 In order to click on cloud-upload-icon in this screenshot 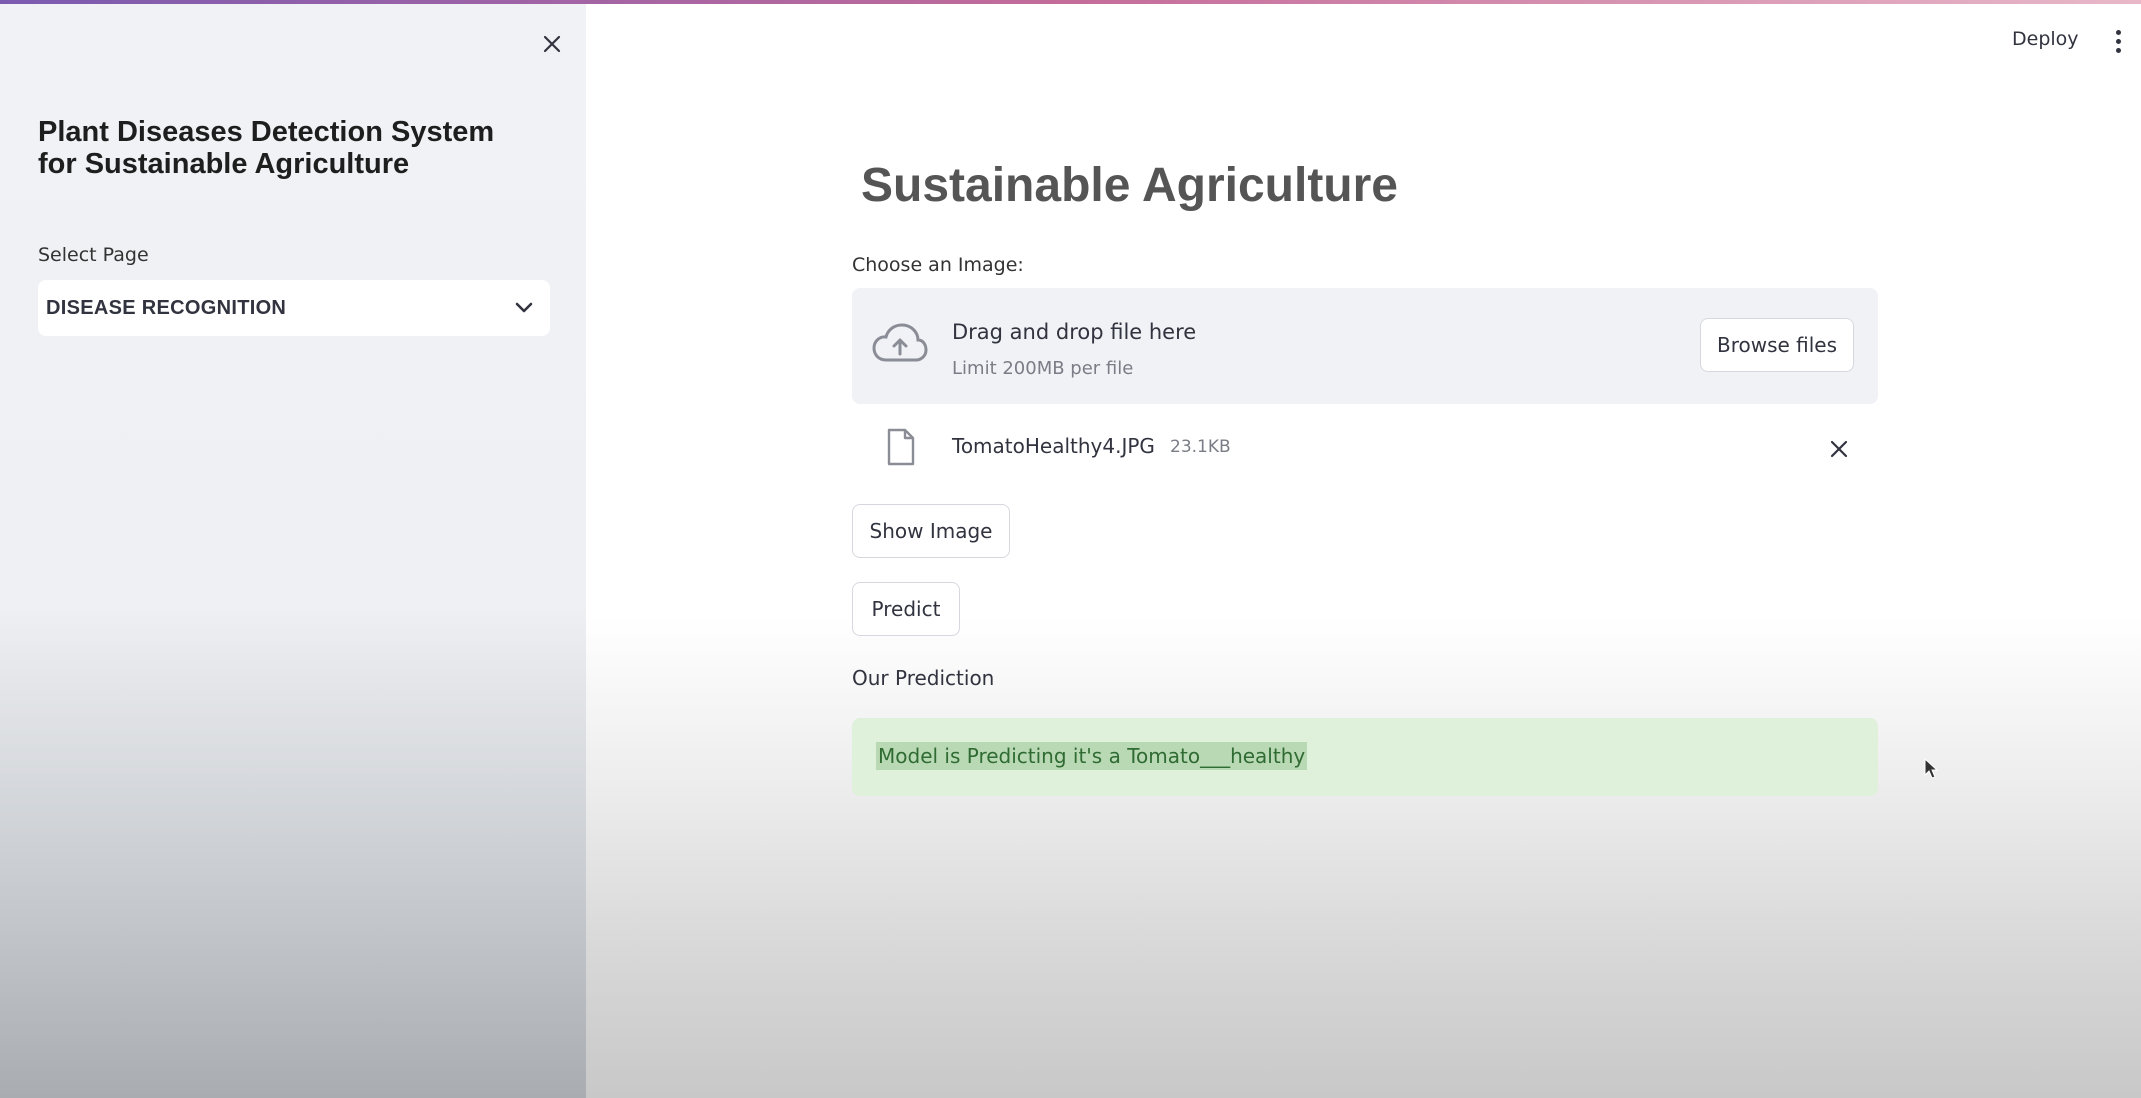, I will do `click(900, 342)`.